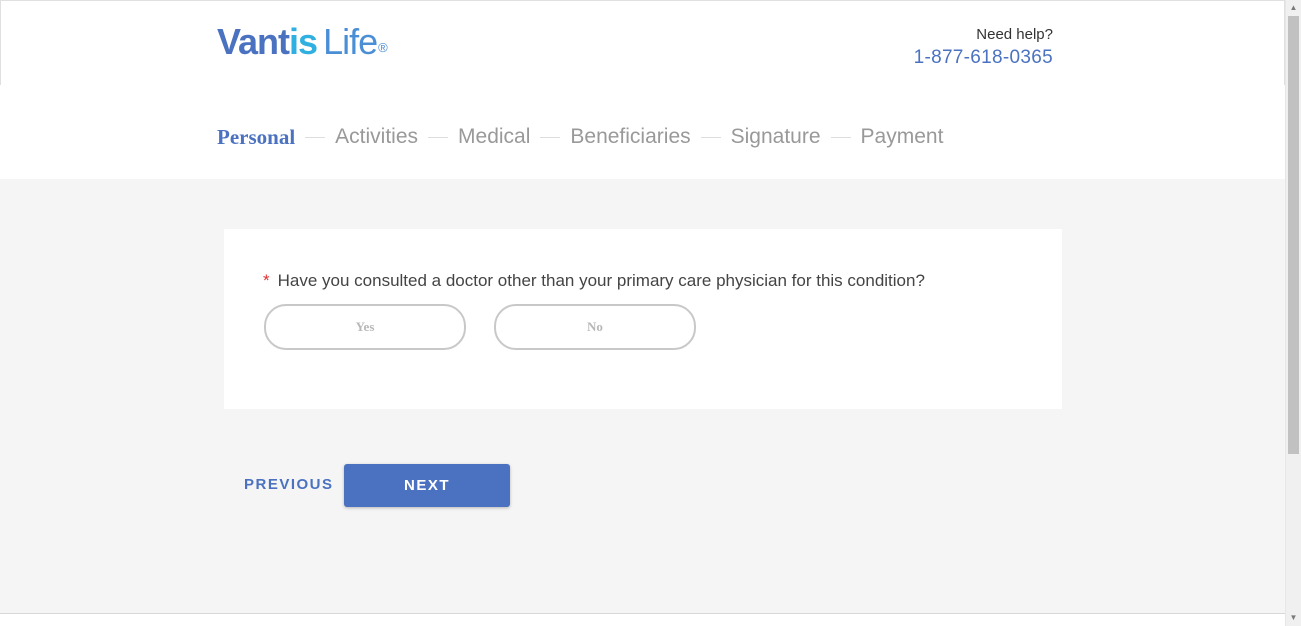 This screenshot has height=626, width=1301. What do you see at coordinates (494, 137) in the screenshot?
I see `step-medical: Medical` at bounding box center [494, 137].